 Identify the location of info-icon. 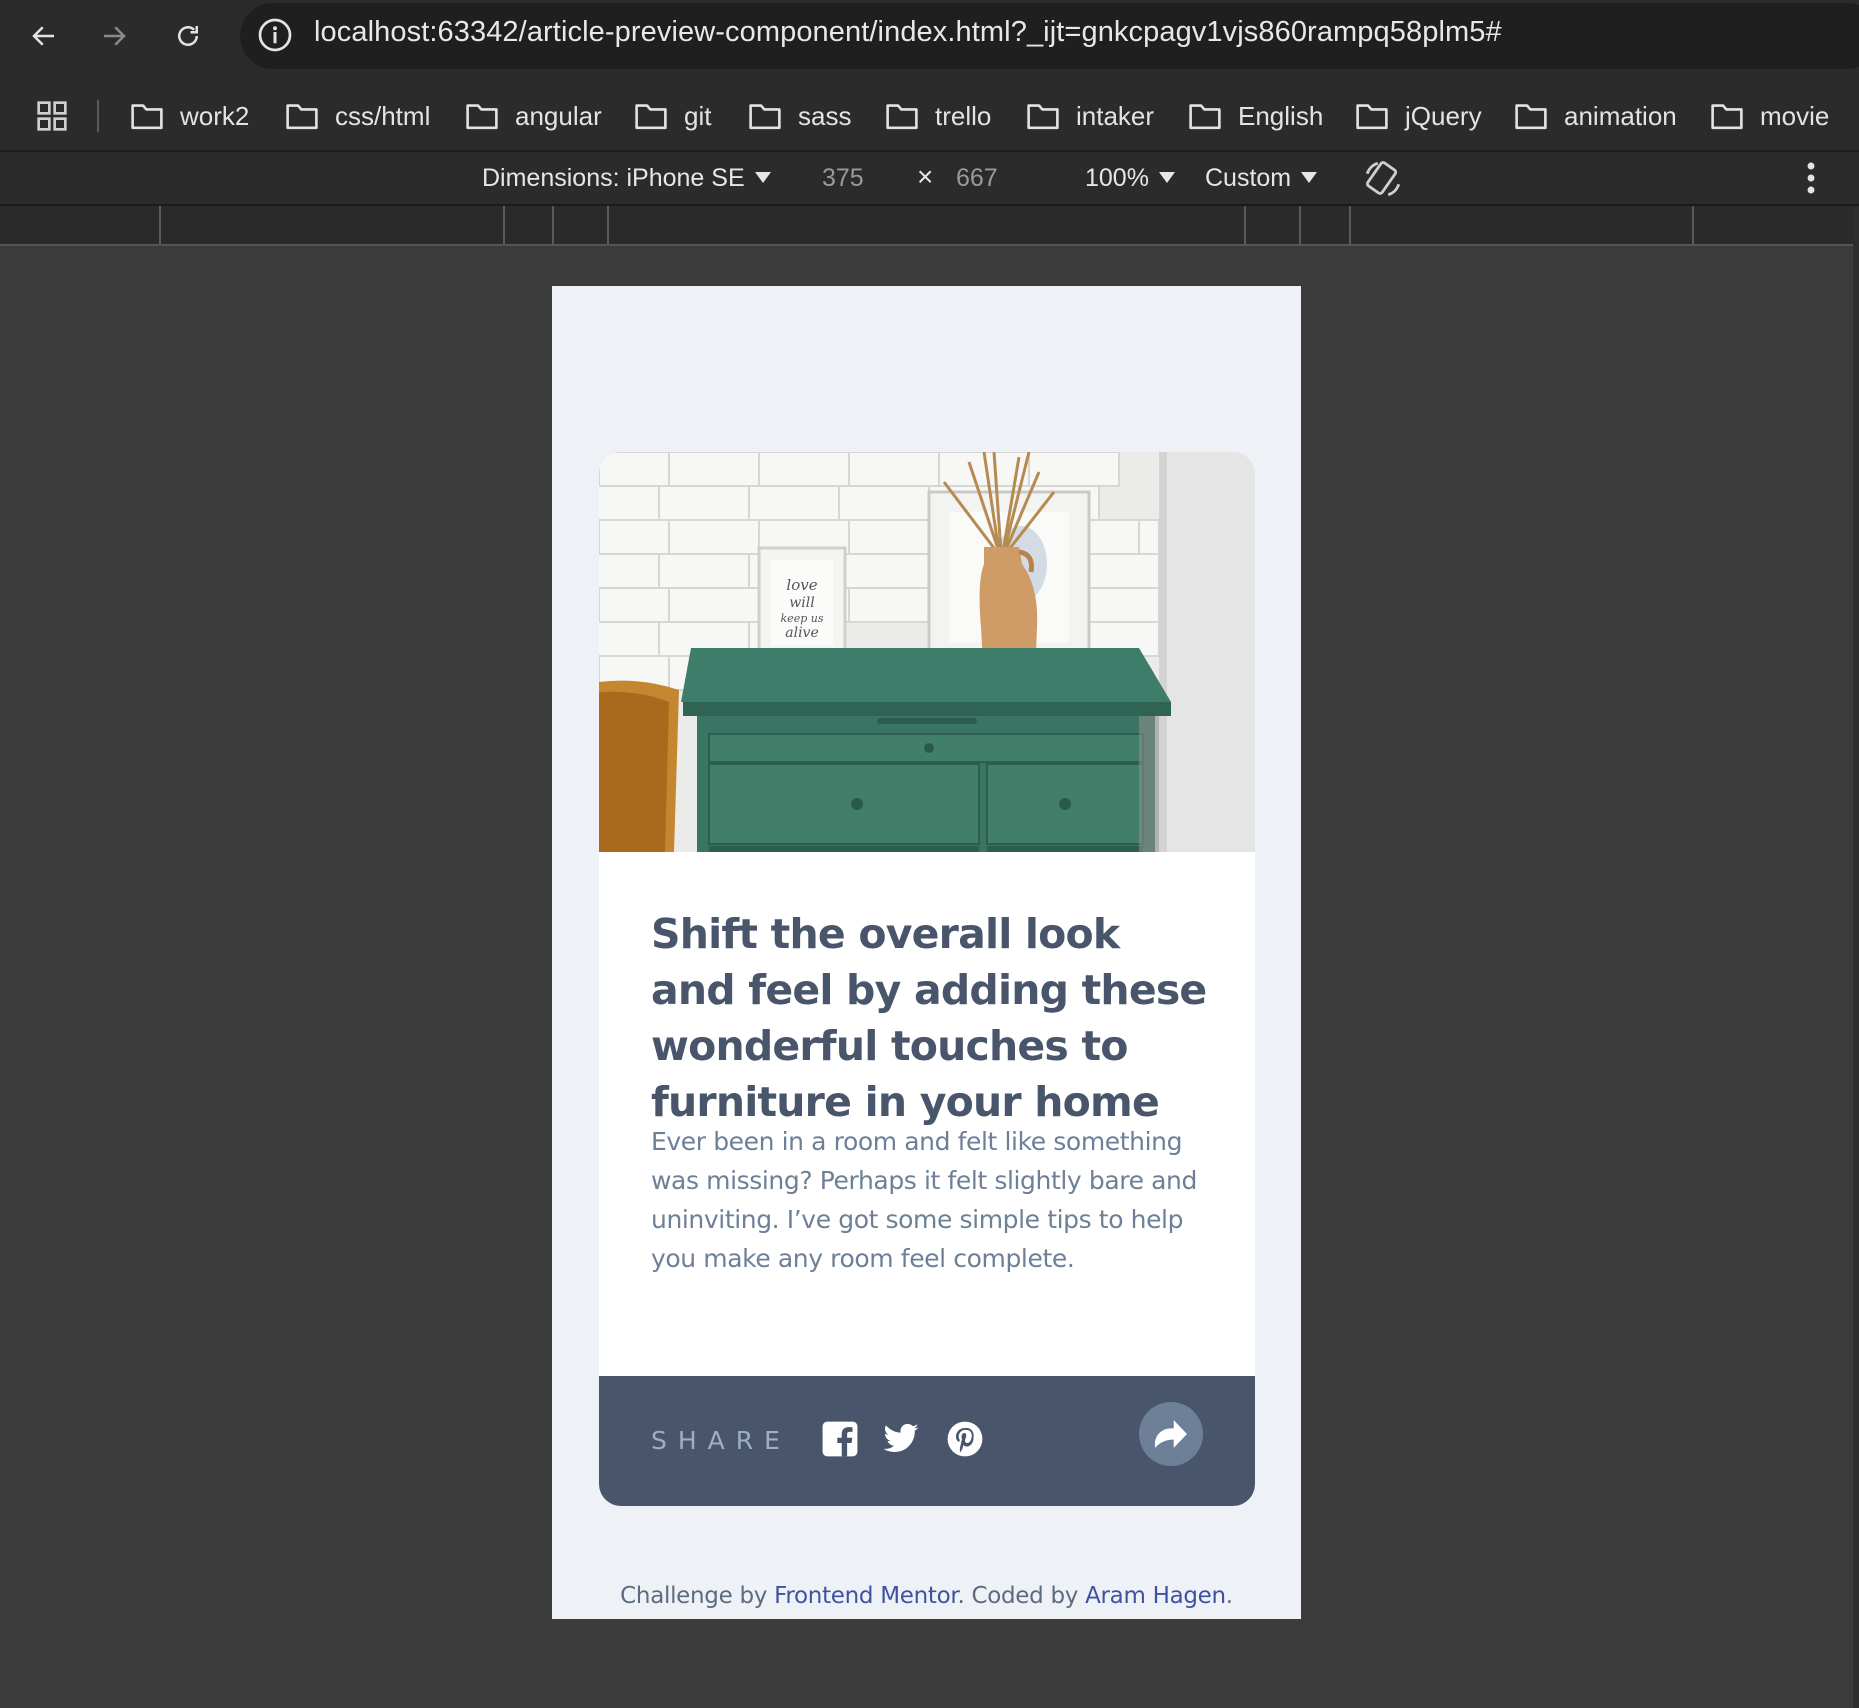
(275, 35).